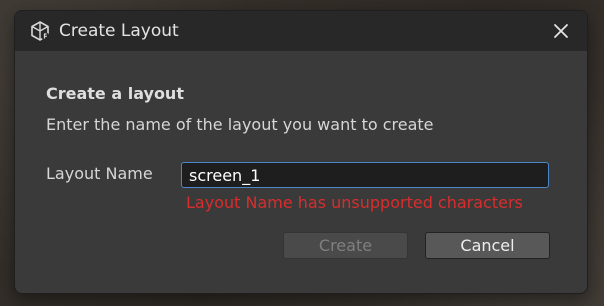 The height and width of the screenshot is (306, 604). Describe the element at coordinates (365, 175) in the screenshot. I see `layout-name-input` at that location.